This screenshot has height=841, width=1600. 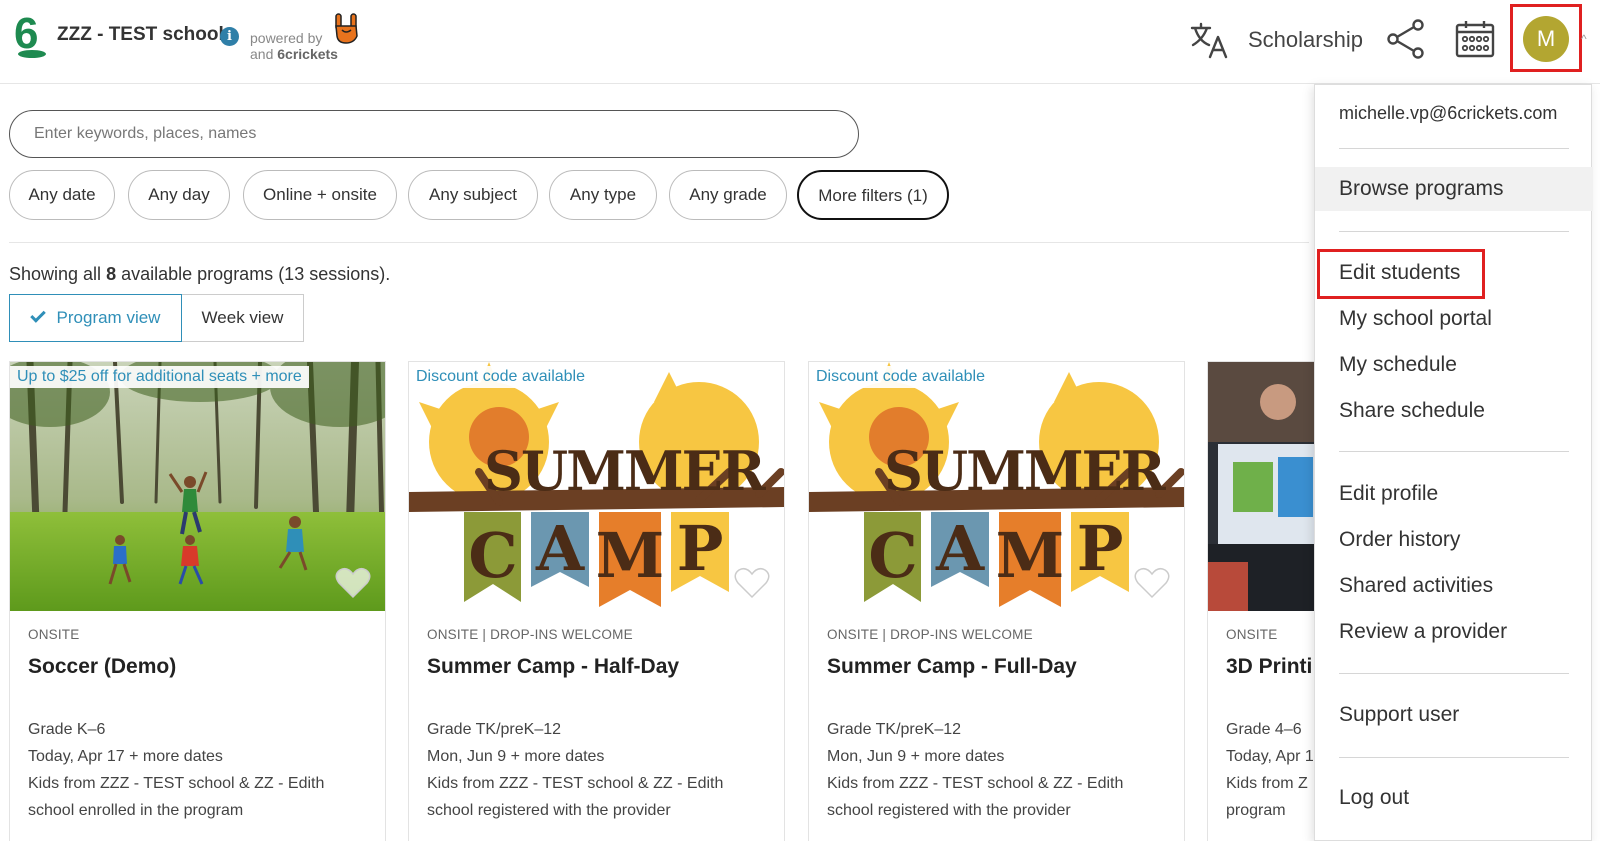 What do you see at coordinates (140, 35) in the screenshot?
I see `school-name: ZZZ - TEST school` at bounding box center [140, 35].